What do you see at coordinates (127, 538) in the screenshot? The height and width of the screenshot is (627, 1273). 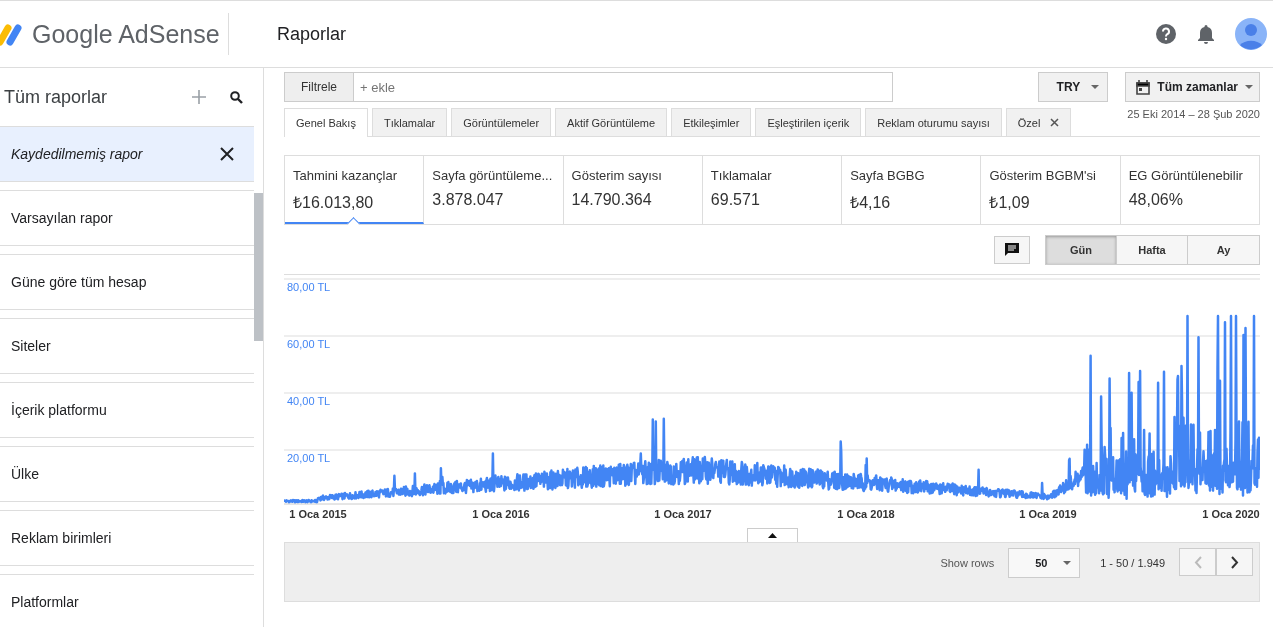 I see `report-list-item: Reklam birimleri` at bounding box center [127, 538].